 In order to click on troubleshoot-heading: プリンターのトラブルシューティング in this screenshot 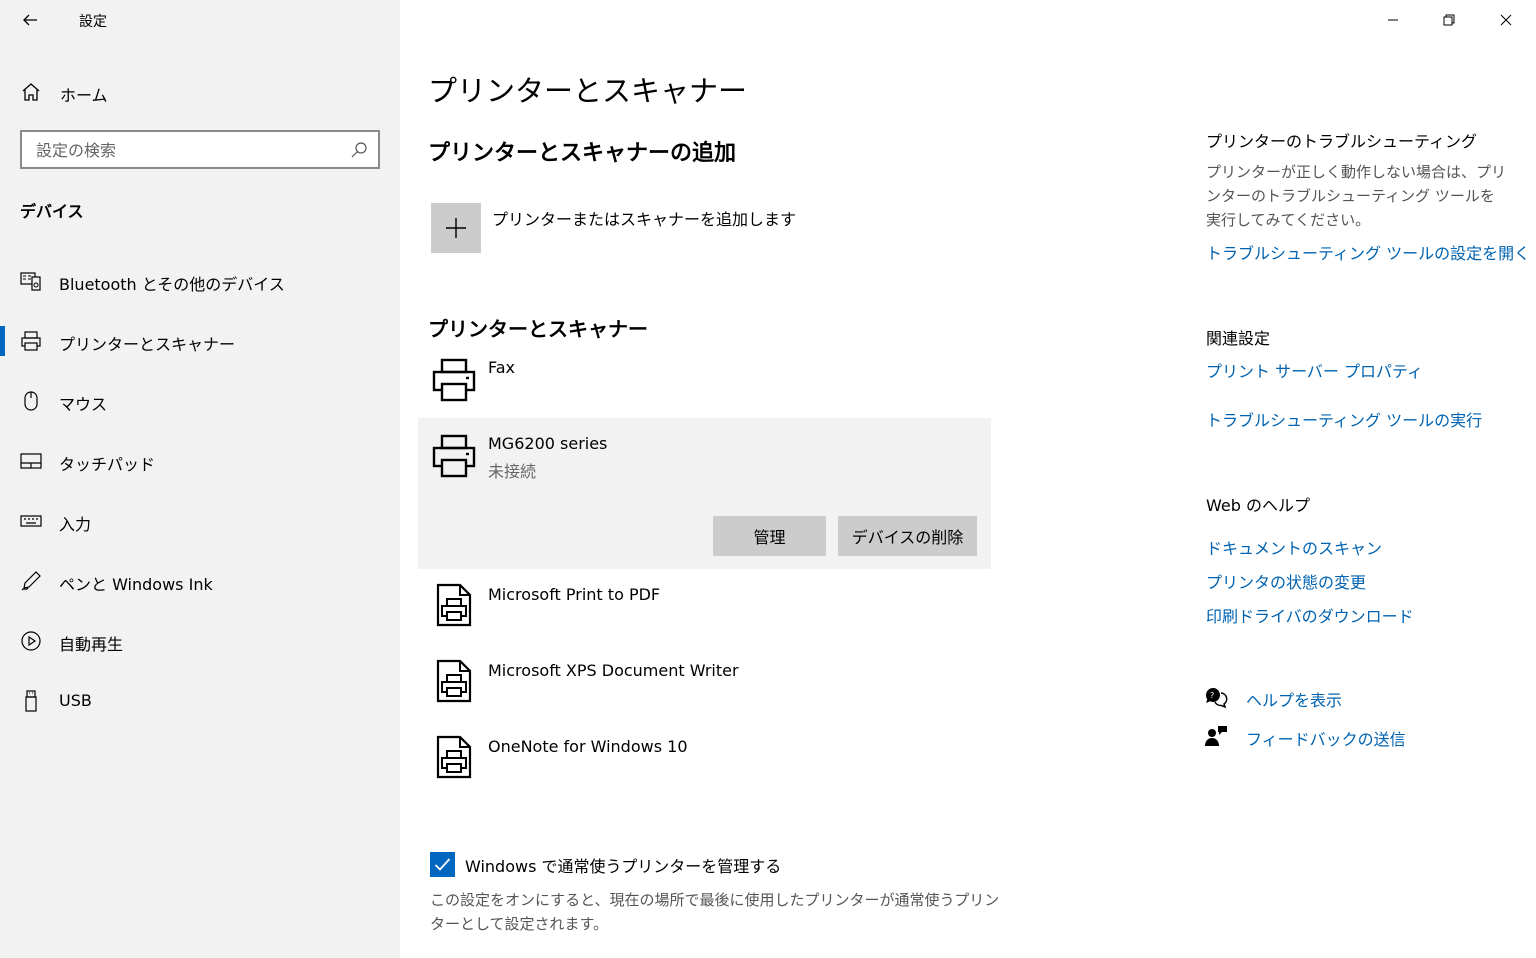, I will do `click(1342, 141)`.